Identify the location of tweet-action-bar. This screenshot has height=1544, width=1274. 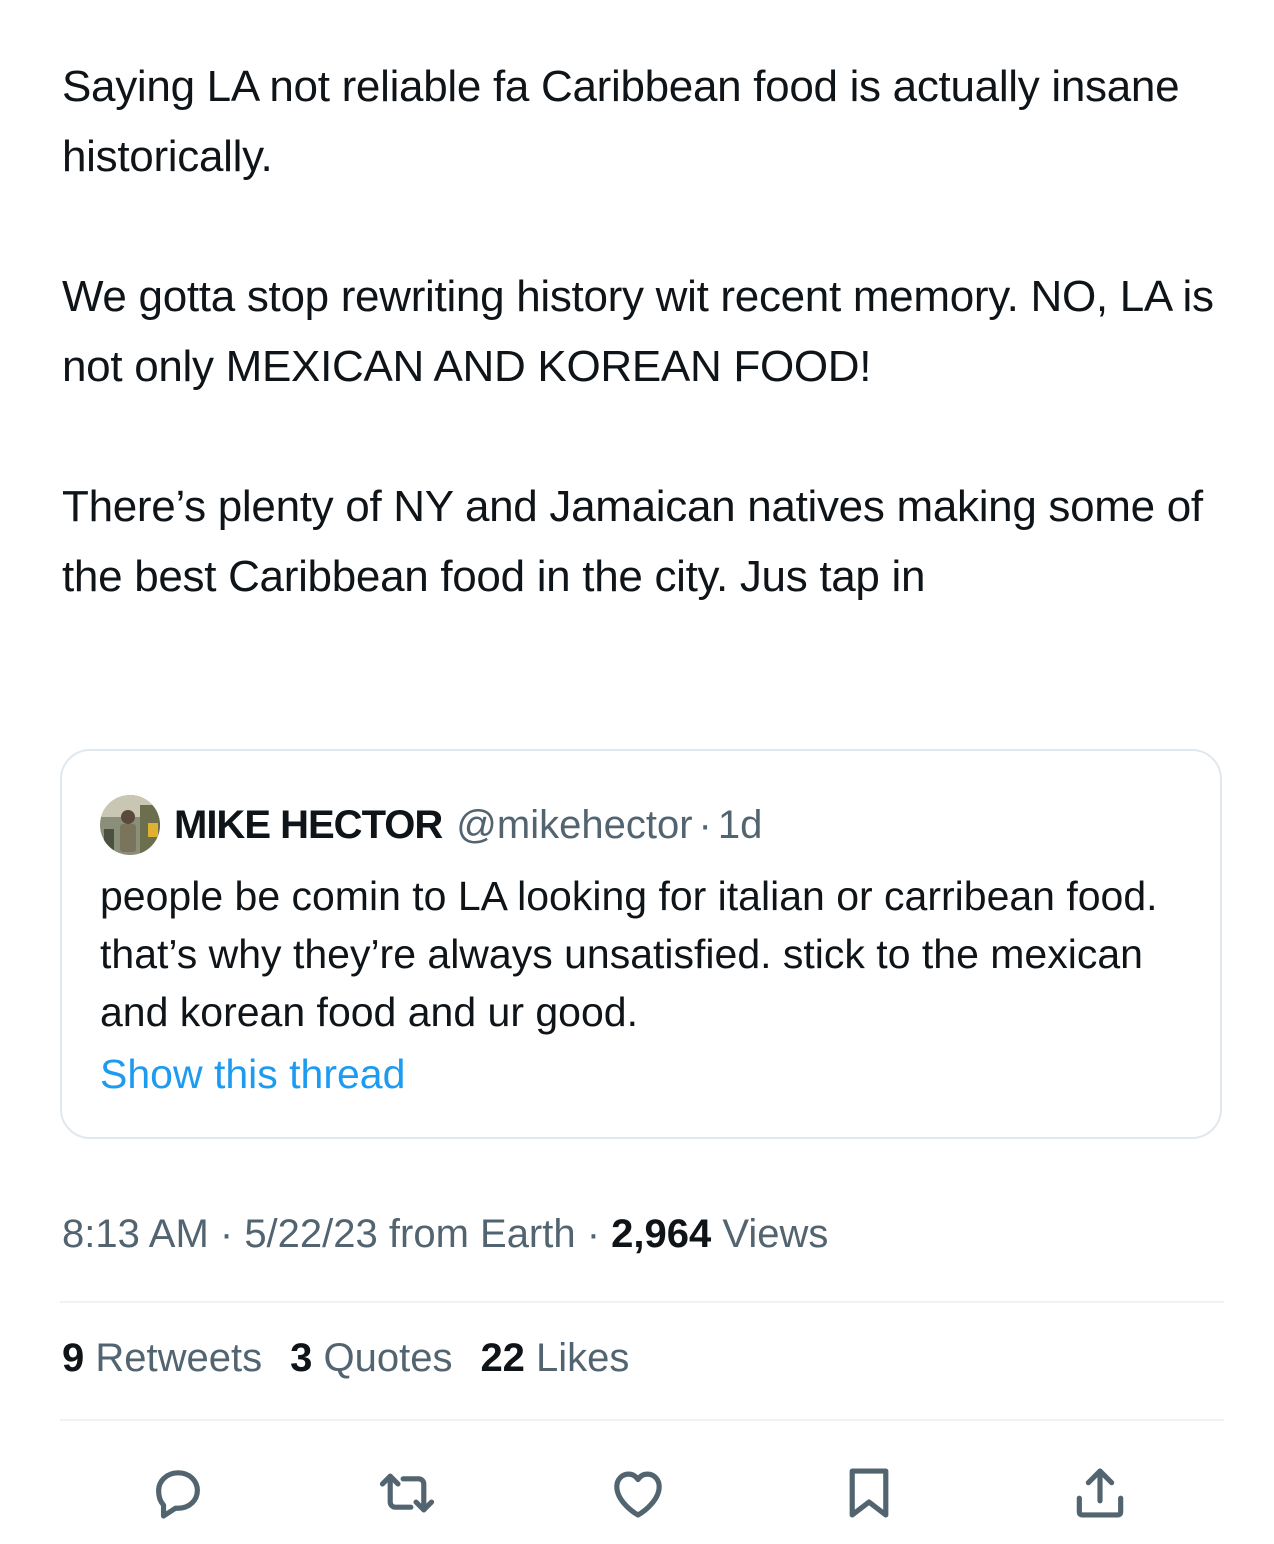
(637, 1493).